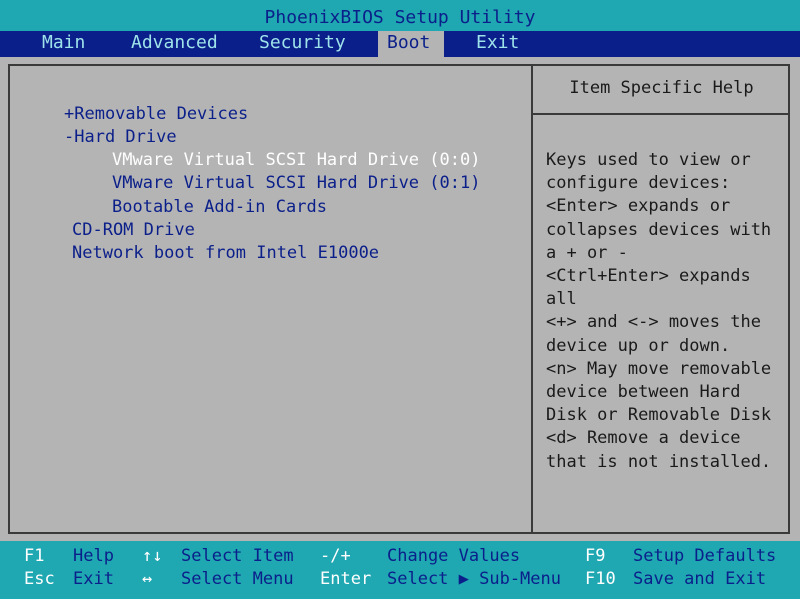 This screenshot has width=800, height=599. Describe the element at coordinates (661, 114) in the screenshot. I see `help-divider` at that location.